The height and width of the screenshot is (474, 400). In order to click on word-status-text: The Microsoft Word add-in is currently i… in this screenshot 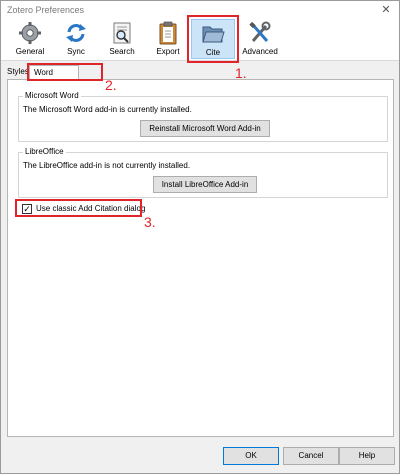, I will do `click(107, 109)`.